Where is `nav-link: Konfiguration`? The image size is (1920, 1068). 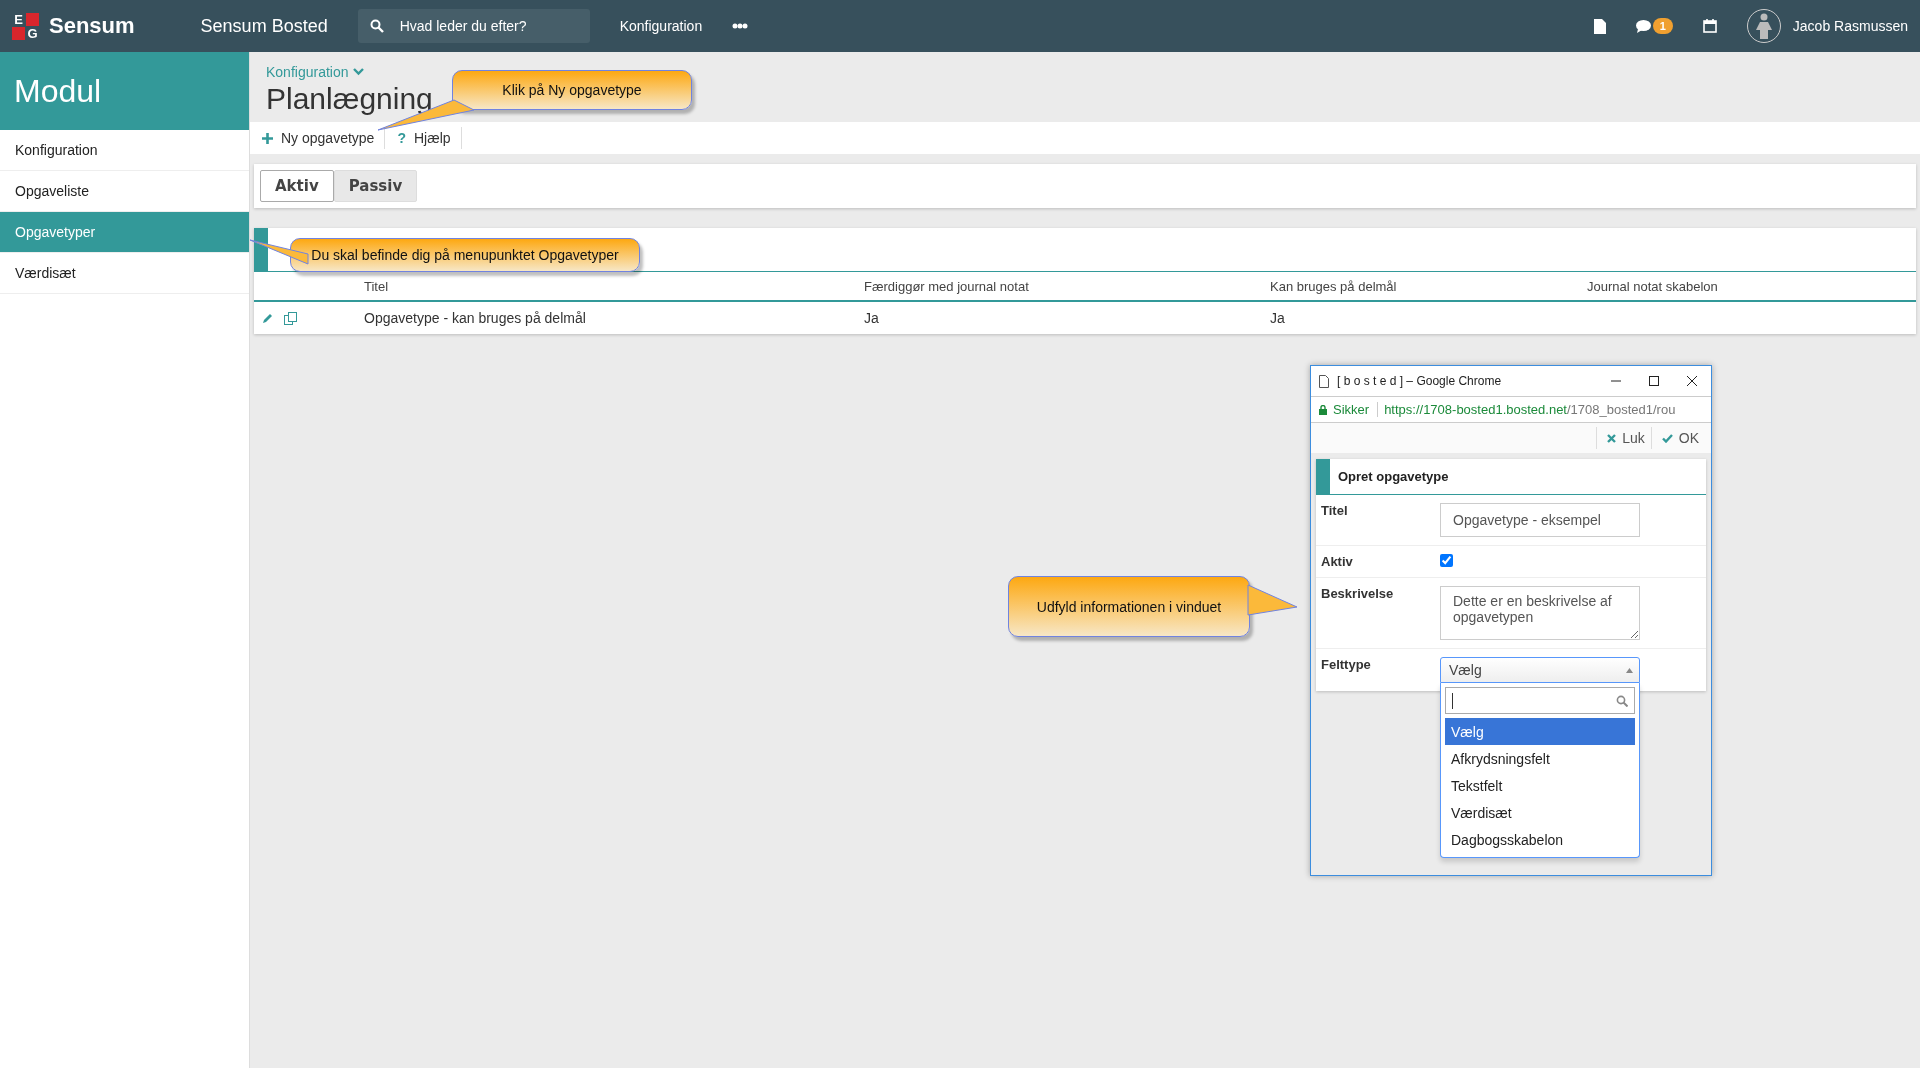 nav-link: Konfiguration is located at coordinates (661, 26).